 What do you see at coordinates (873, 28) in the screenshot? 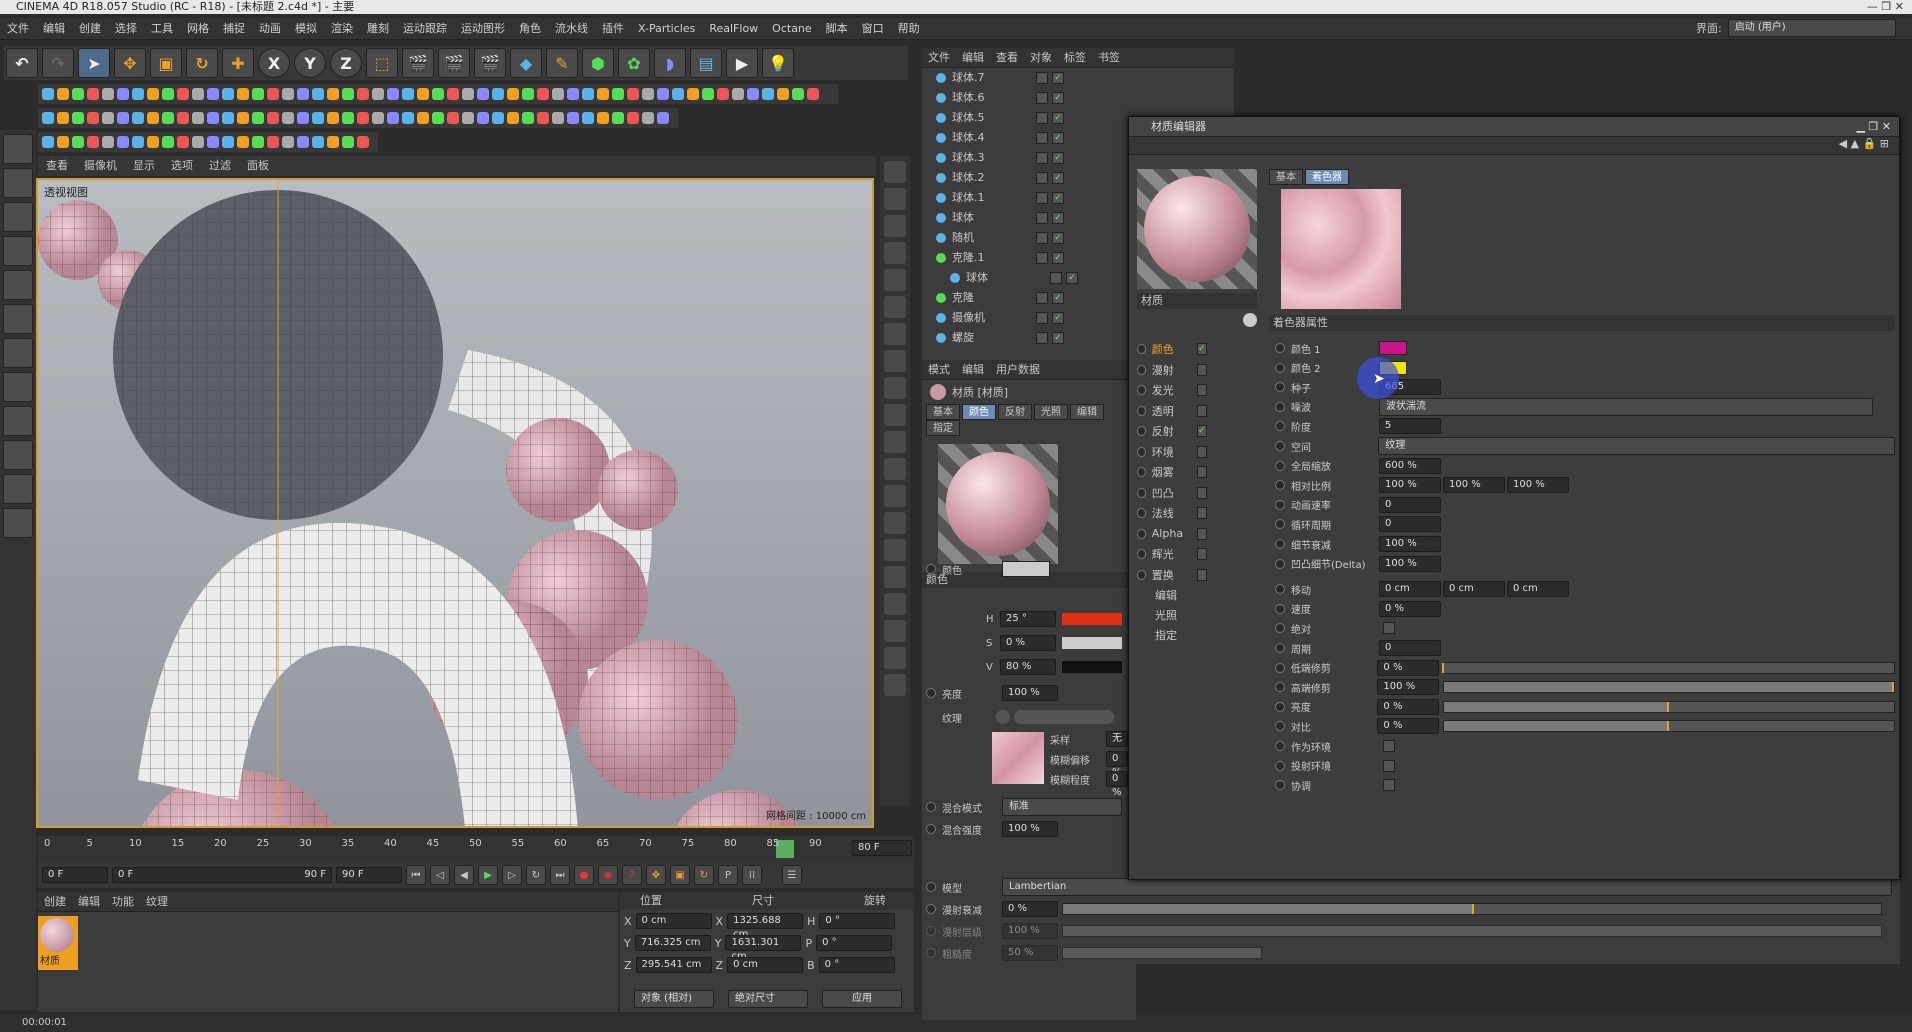
I see `menu-item-20: 窗口` at bounding box center [873, 28].